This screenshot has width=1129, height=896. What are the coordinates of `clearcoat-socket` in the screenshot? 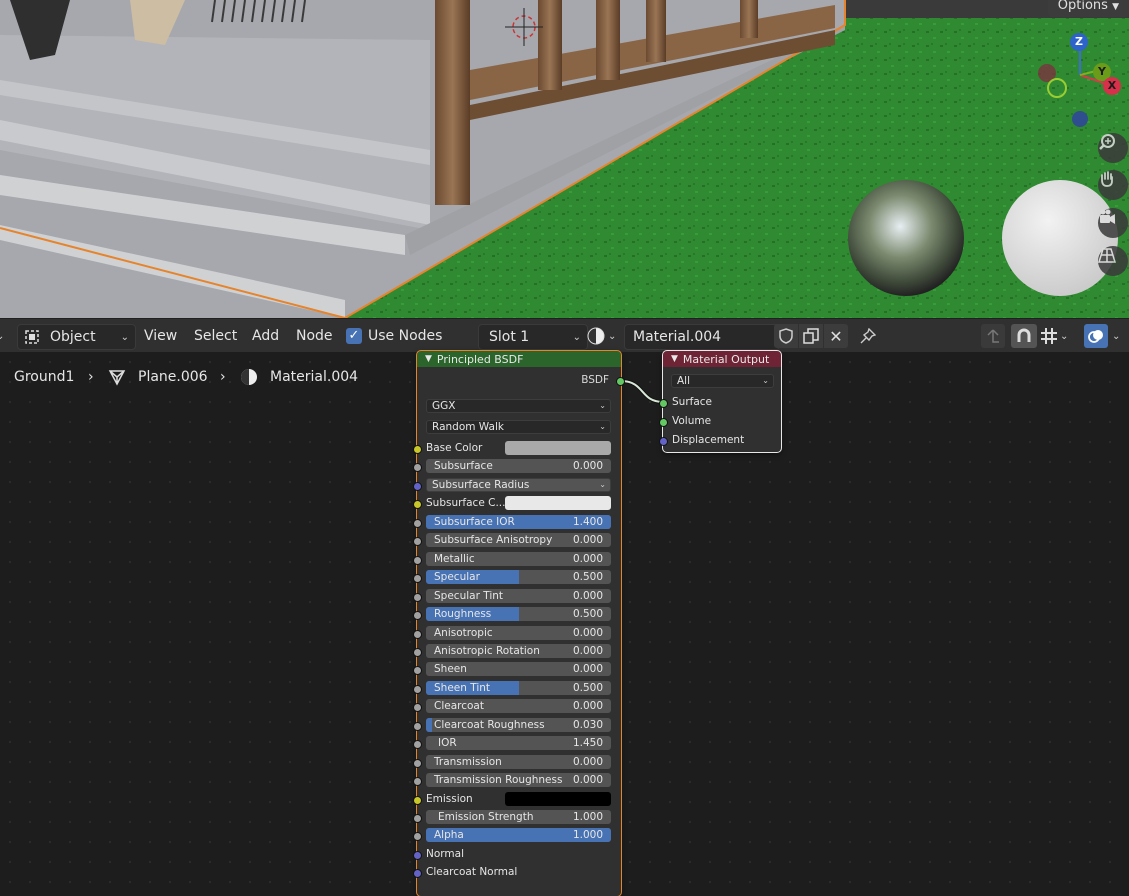 It's located at (417, 707).